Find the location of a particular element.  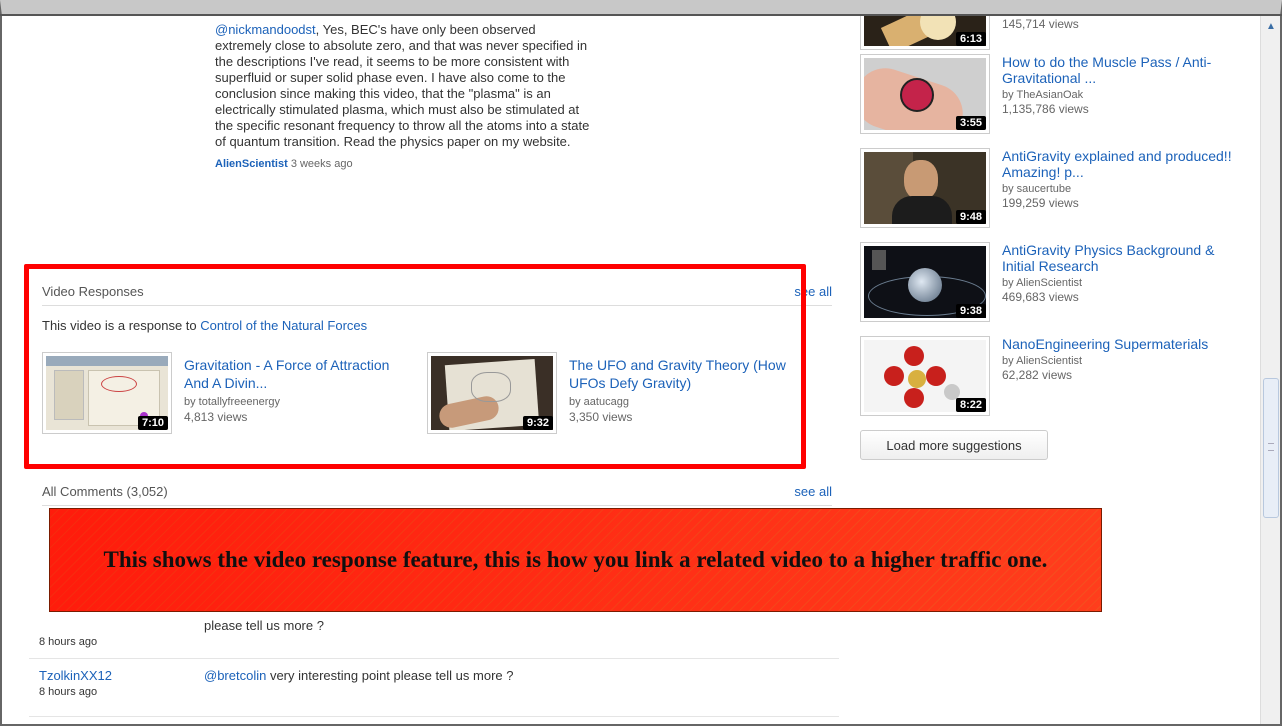

suggested-video-views: 62,282 views is located at coordinates (1037, 375).